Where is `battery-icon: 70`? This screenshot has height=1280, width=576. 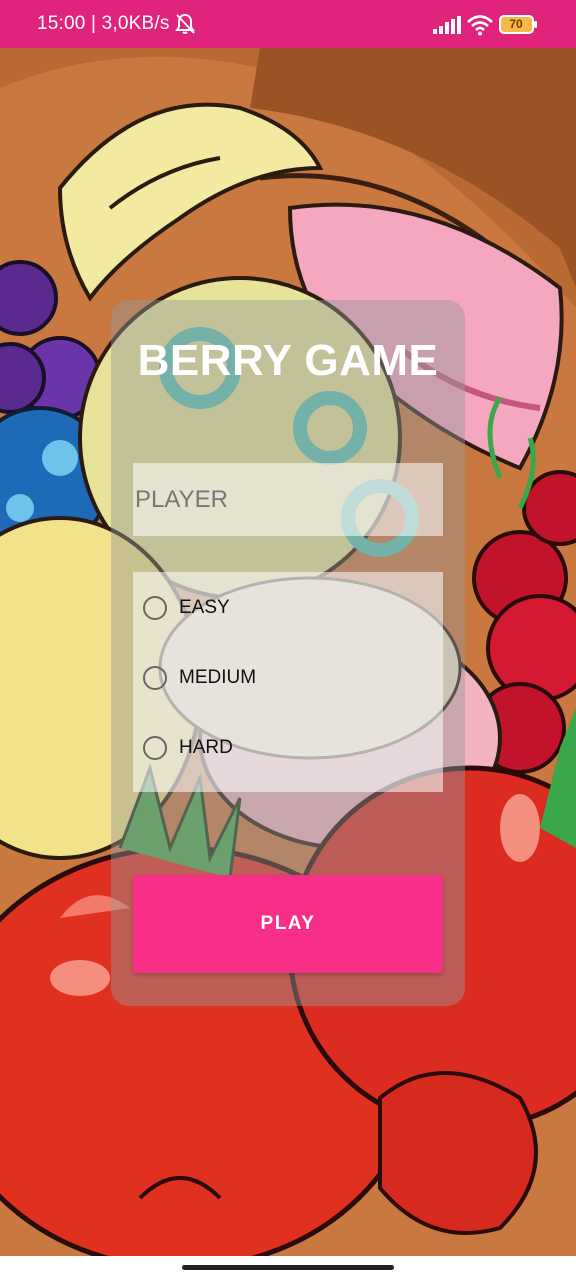
battery-icon: 70 is located at coordinates (519, 24).